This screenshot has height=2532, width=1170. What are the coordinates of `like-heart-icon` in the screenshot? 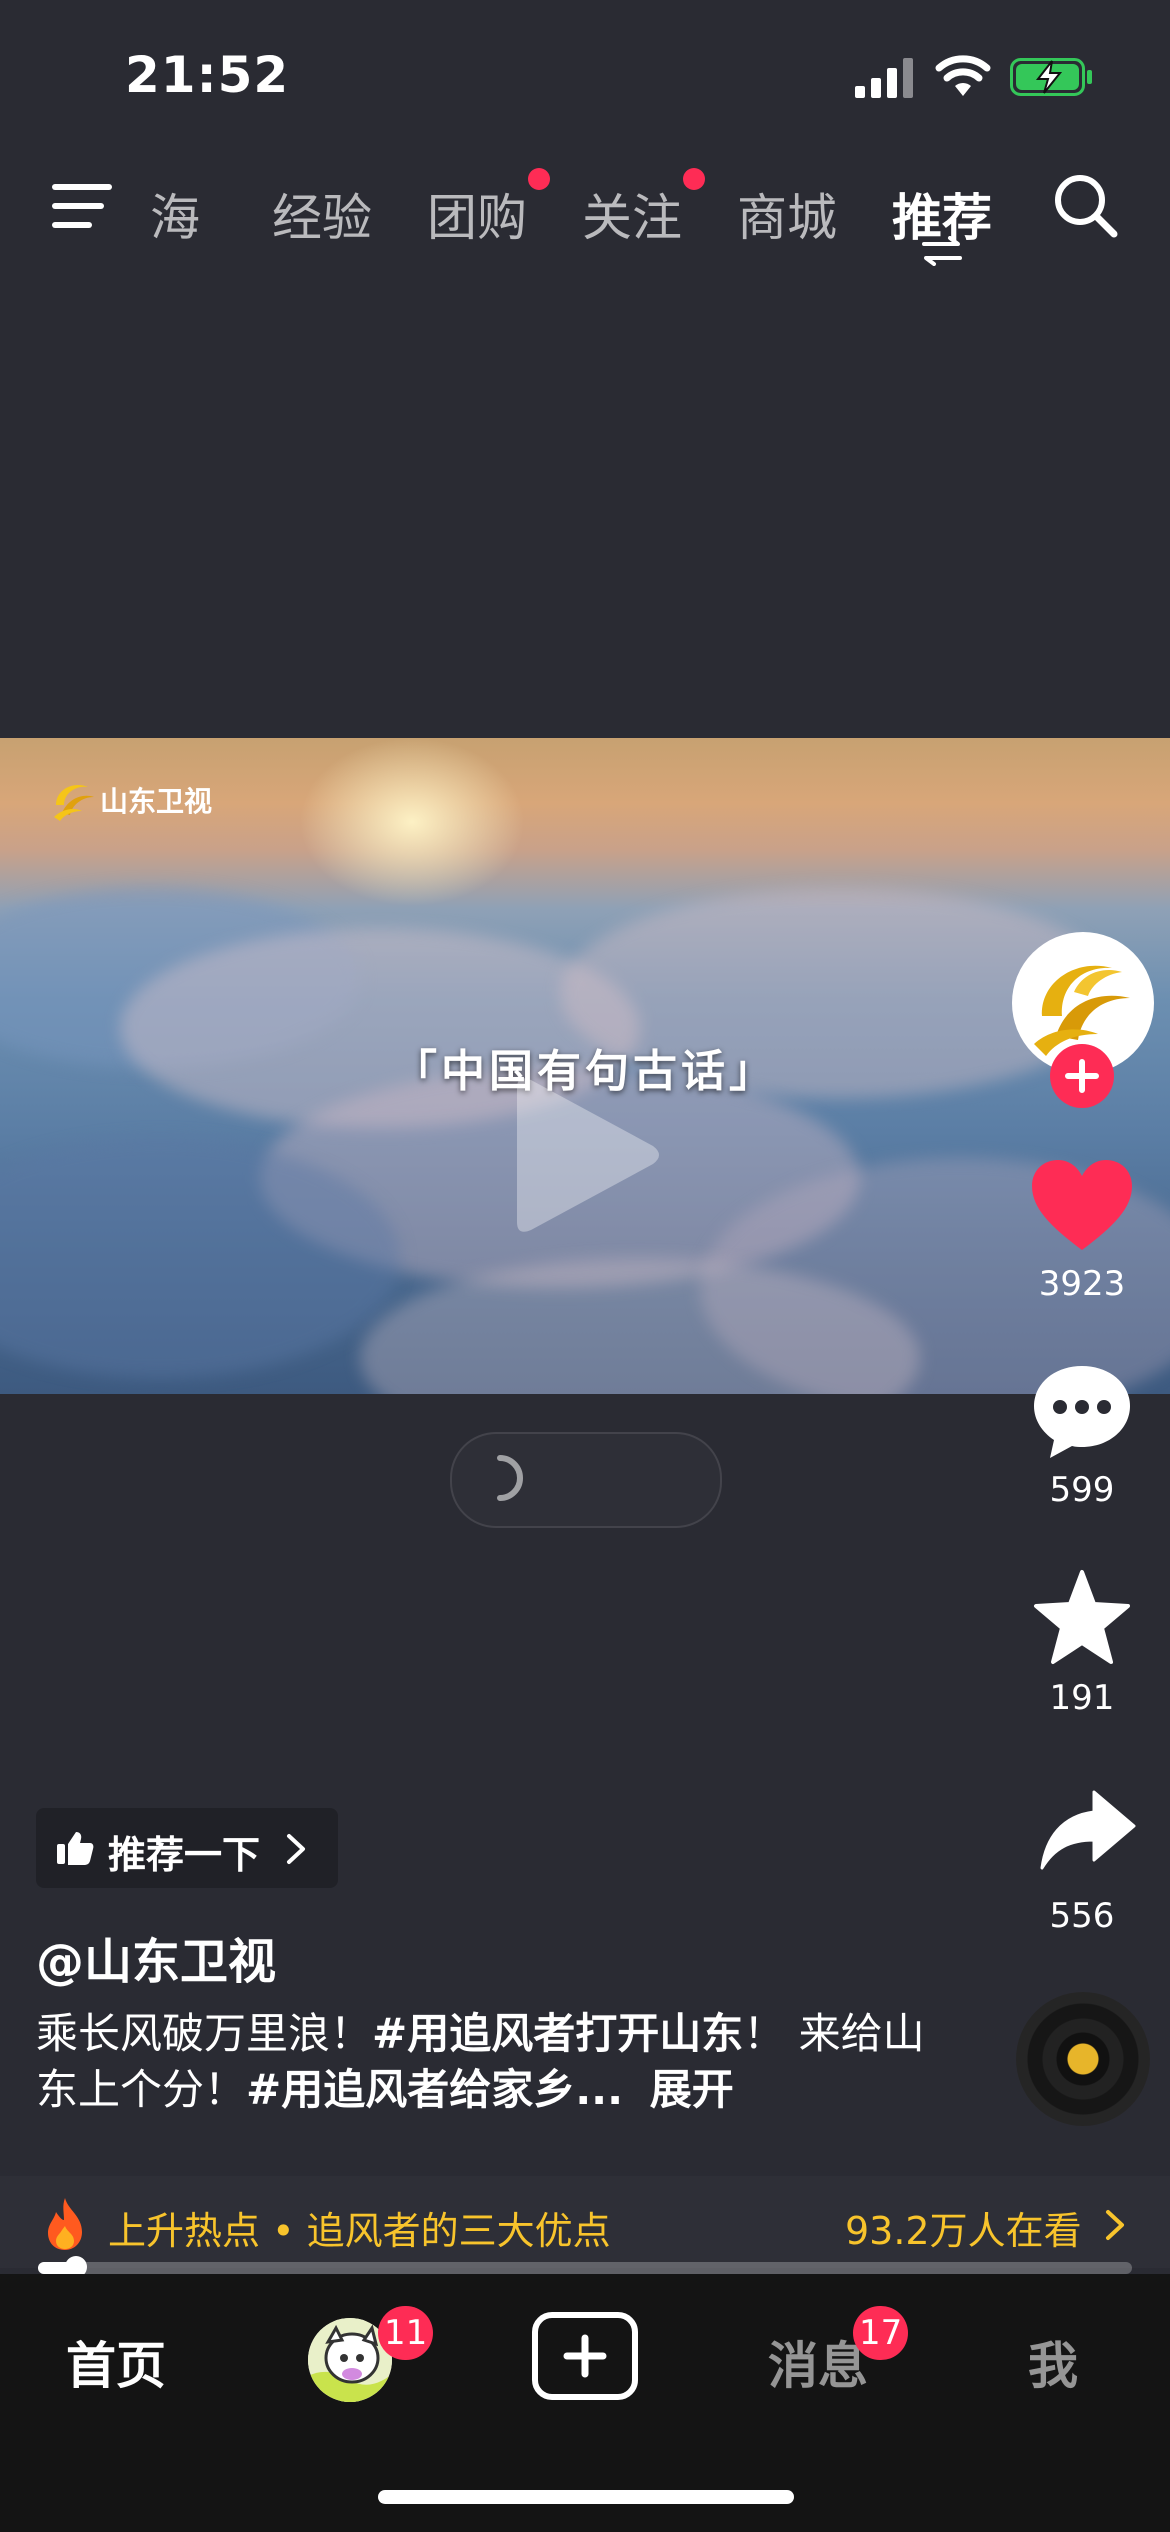 It's located at (1082, 1206).